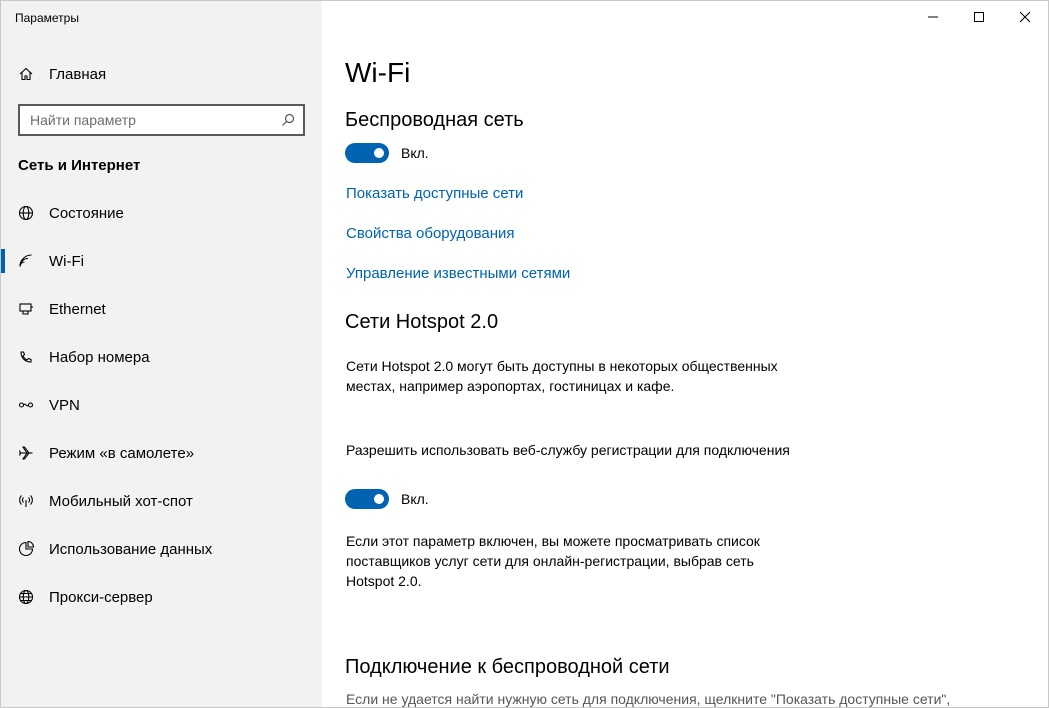 The width and height of the screenshot is (1049, 708). I want to click on search-box, so click(161, 120).